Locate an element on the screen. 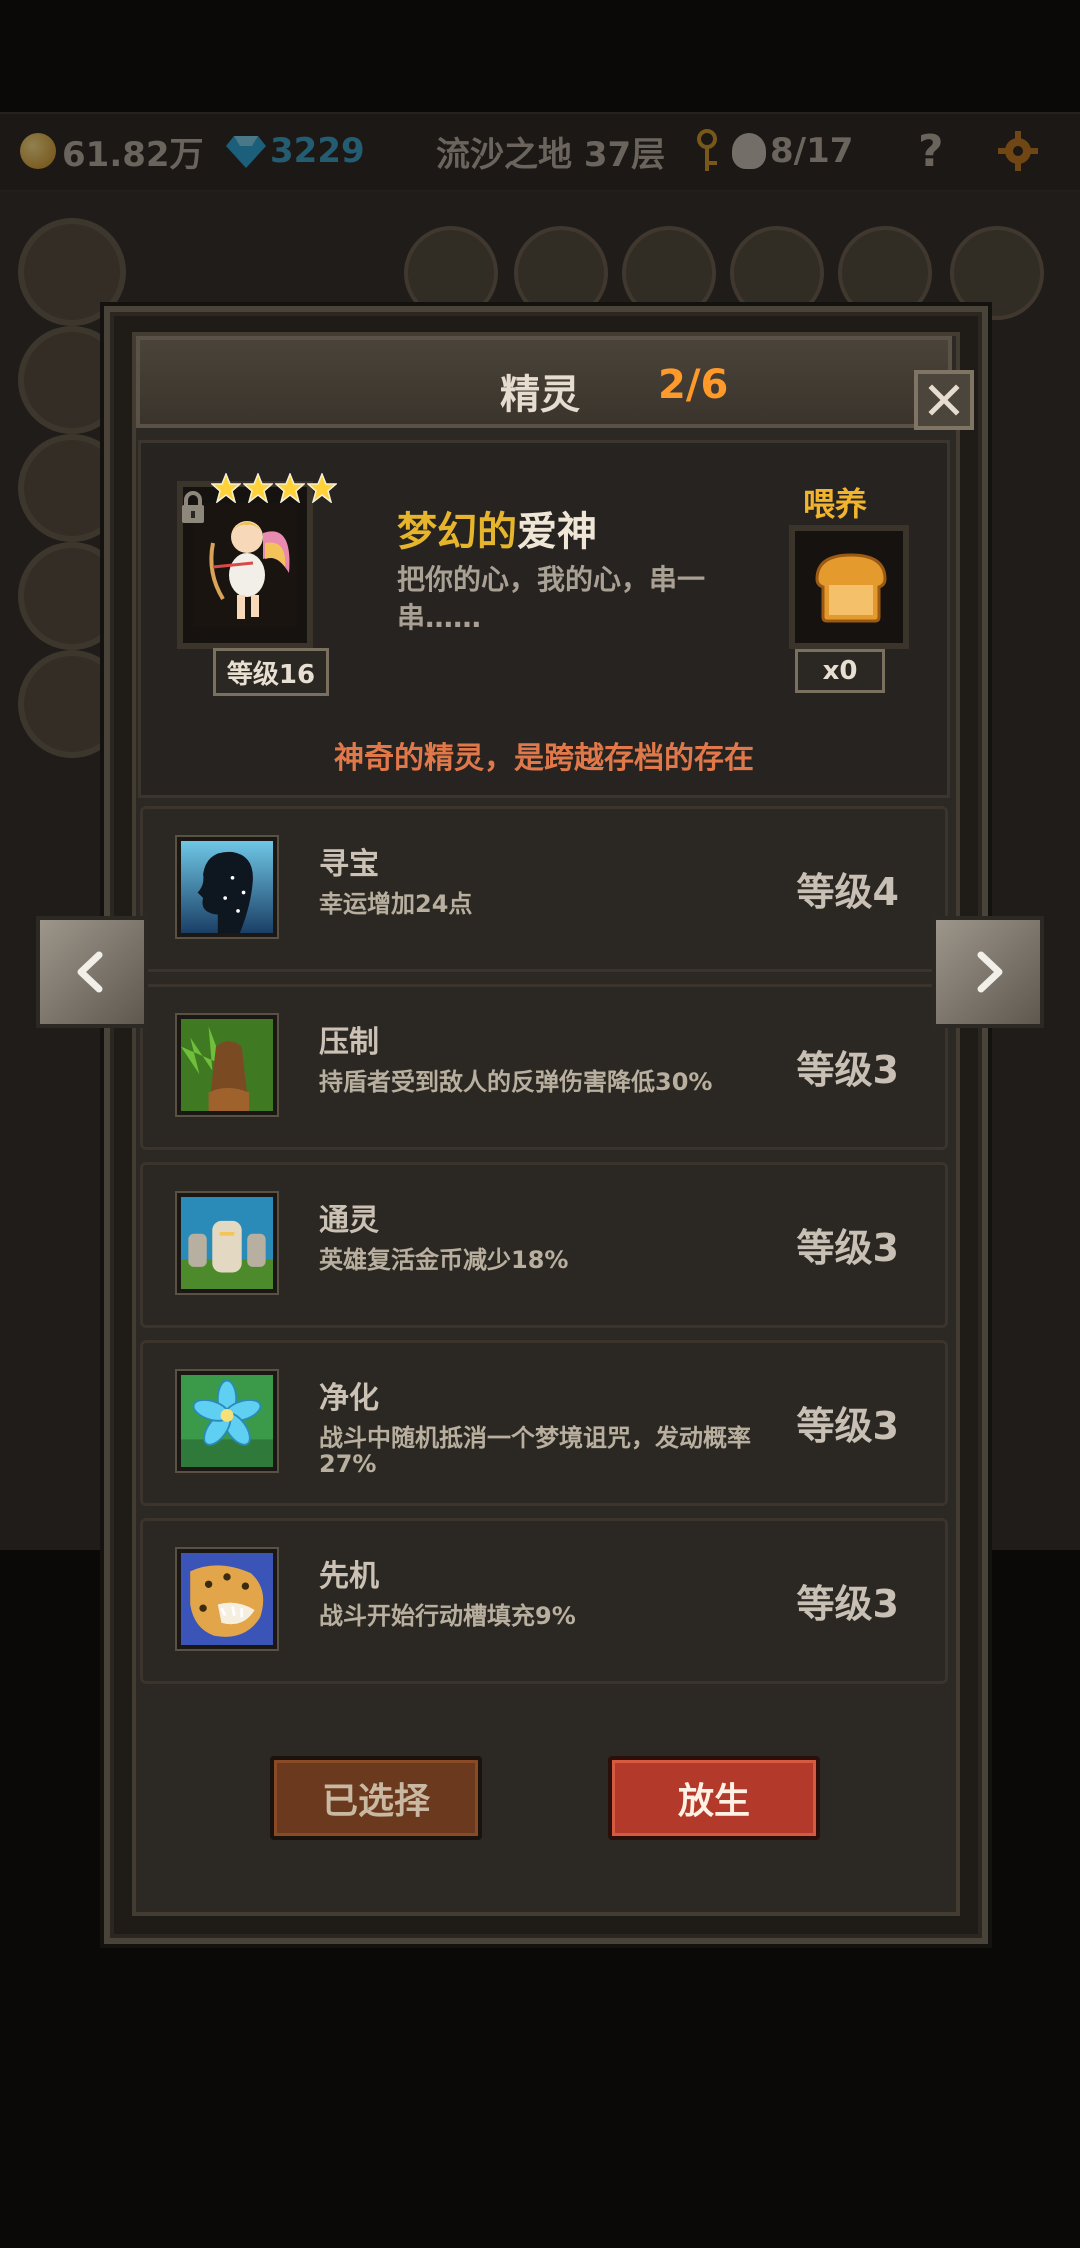 Image resolution: width=1080 pixels, height=2248 pixels. prev-spirit-button is located at coordinates (92, 972).